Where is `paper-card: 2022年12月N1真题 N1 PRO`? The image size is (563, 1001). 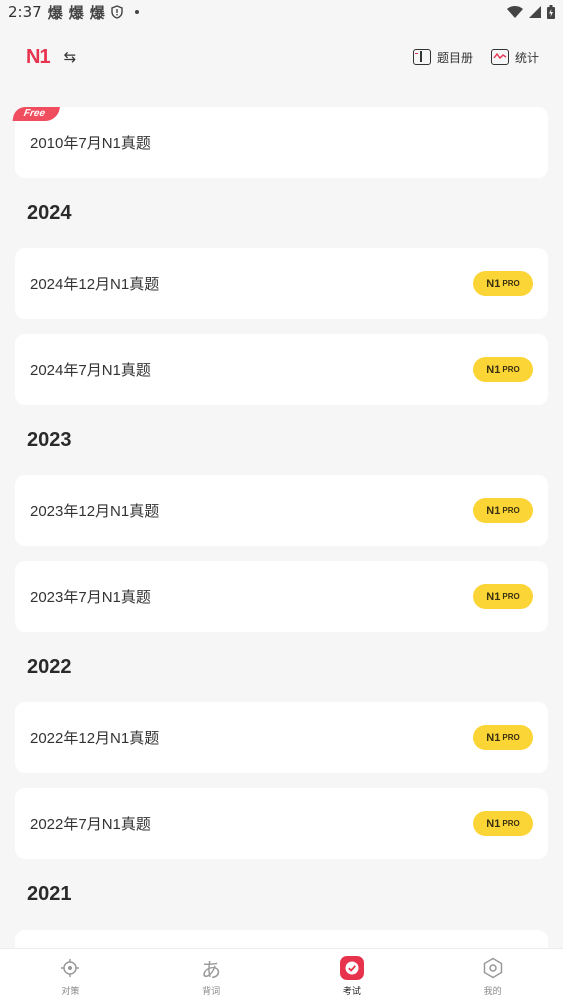 paper-card: 2022年12月N1真题 N1 PRO is located at coordinates (281, 737).